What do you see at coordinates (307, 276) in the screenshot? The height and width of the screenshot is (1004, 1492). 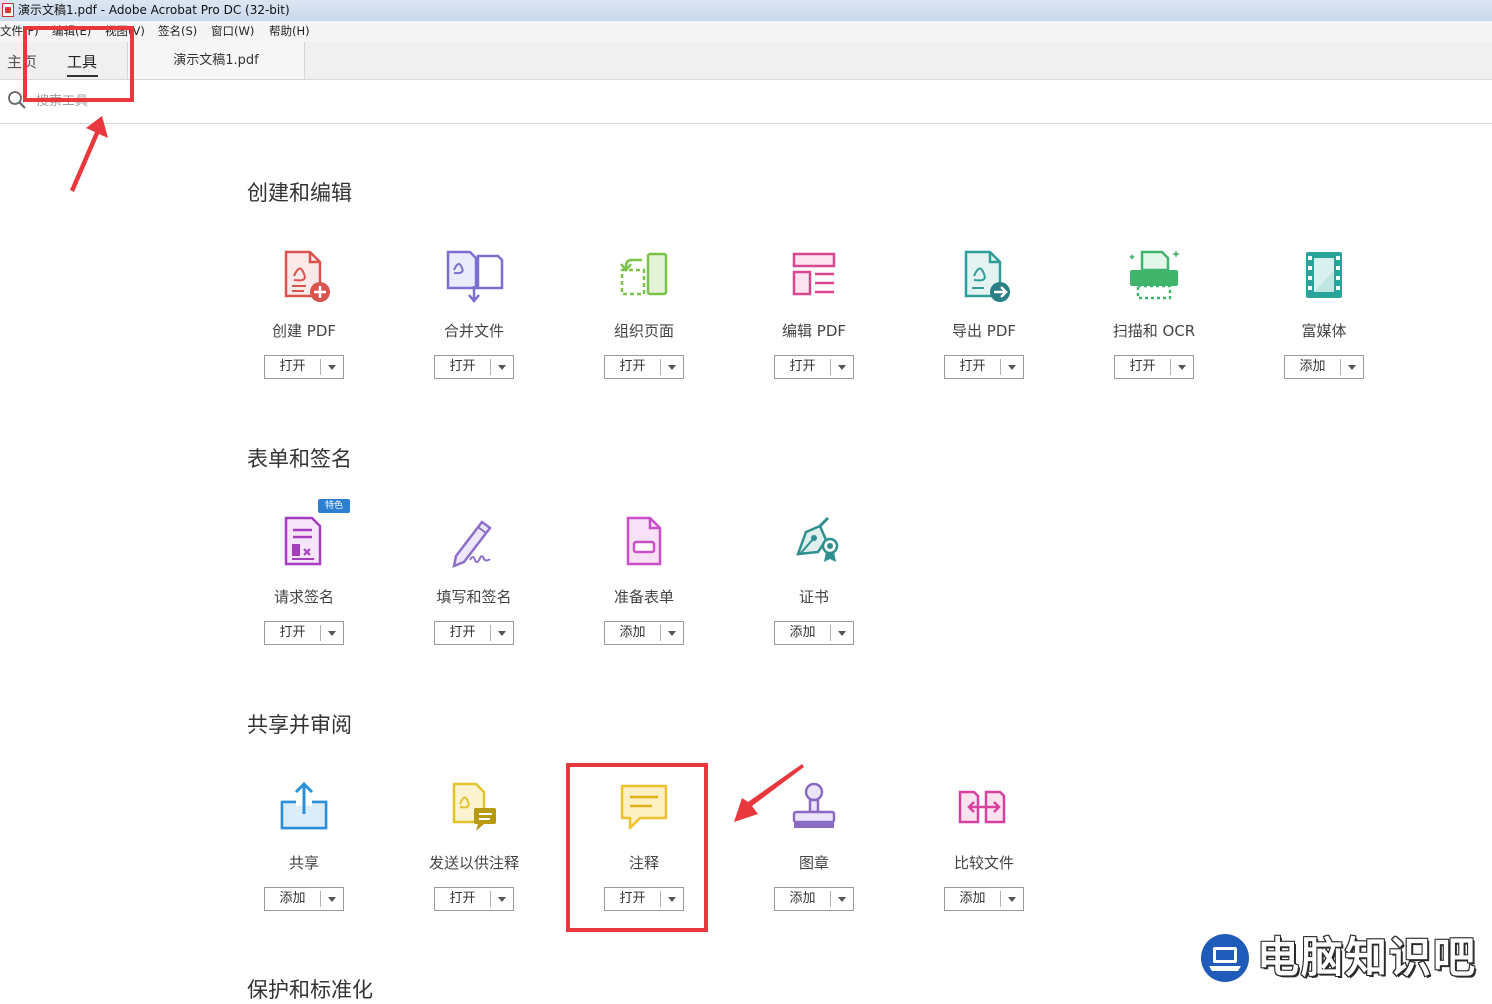 I see `create-pdf-icon` at bounding box center [307, 276].